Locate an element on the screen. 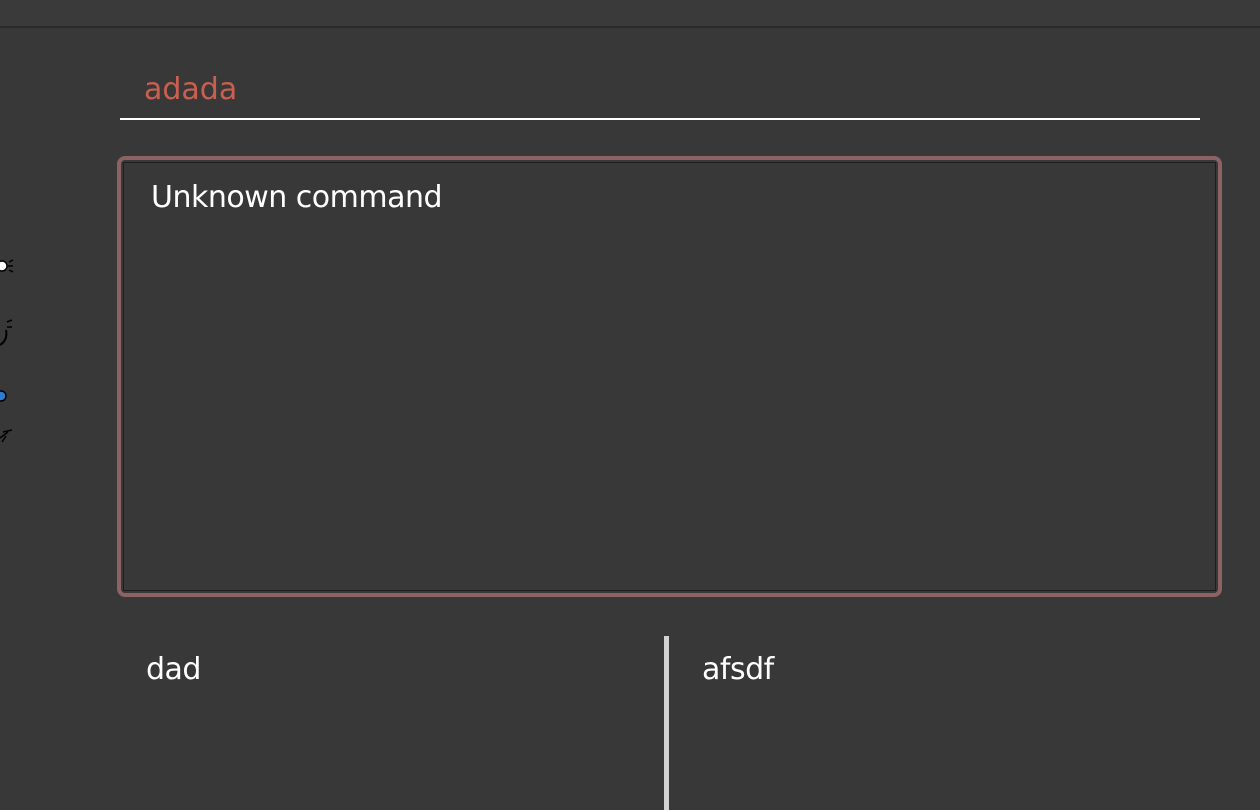 This screenshot has width=1260, height=810. right-list-item: afsdf is located at coordinates (738, 669).